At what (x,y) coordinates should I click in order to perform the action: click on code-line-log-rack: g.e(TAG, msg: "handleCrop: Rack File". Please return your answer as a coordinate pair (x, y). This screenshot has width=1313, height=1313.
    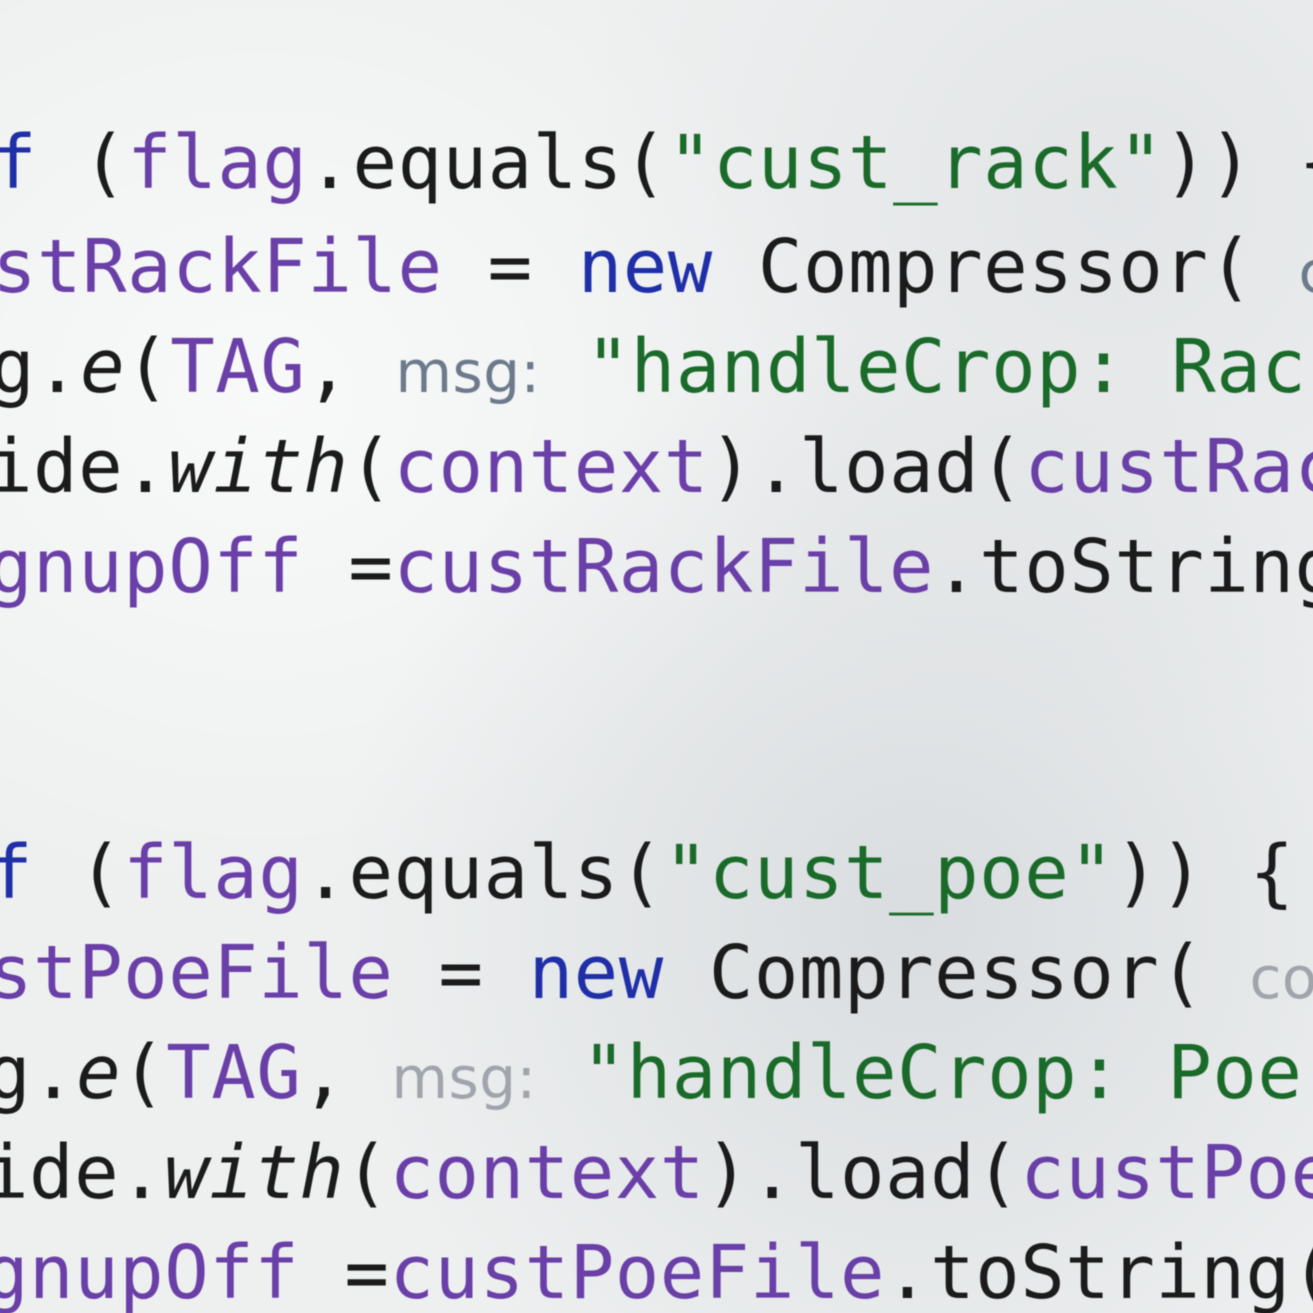
    Looking at the image, I should click on (656, 367).